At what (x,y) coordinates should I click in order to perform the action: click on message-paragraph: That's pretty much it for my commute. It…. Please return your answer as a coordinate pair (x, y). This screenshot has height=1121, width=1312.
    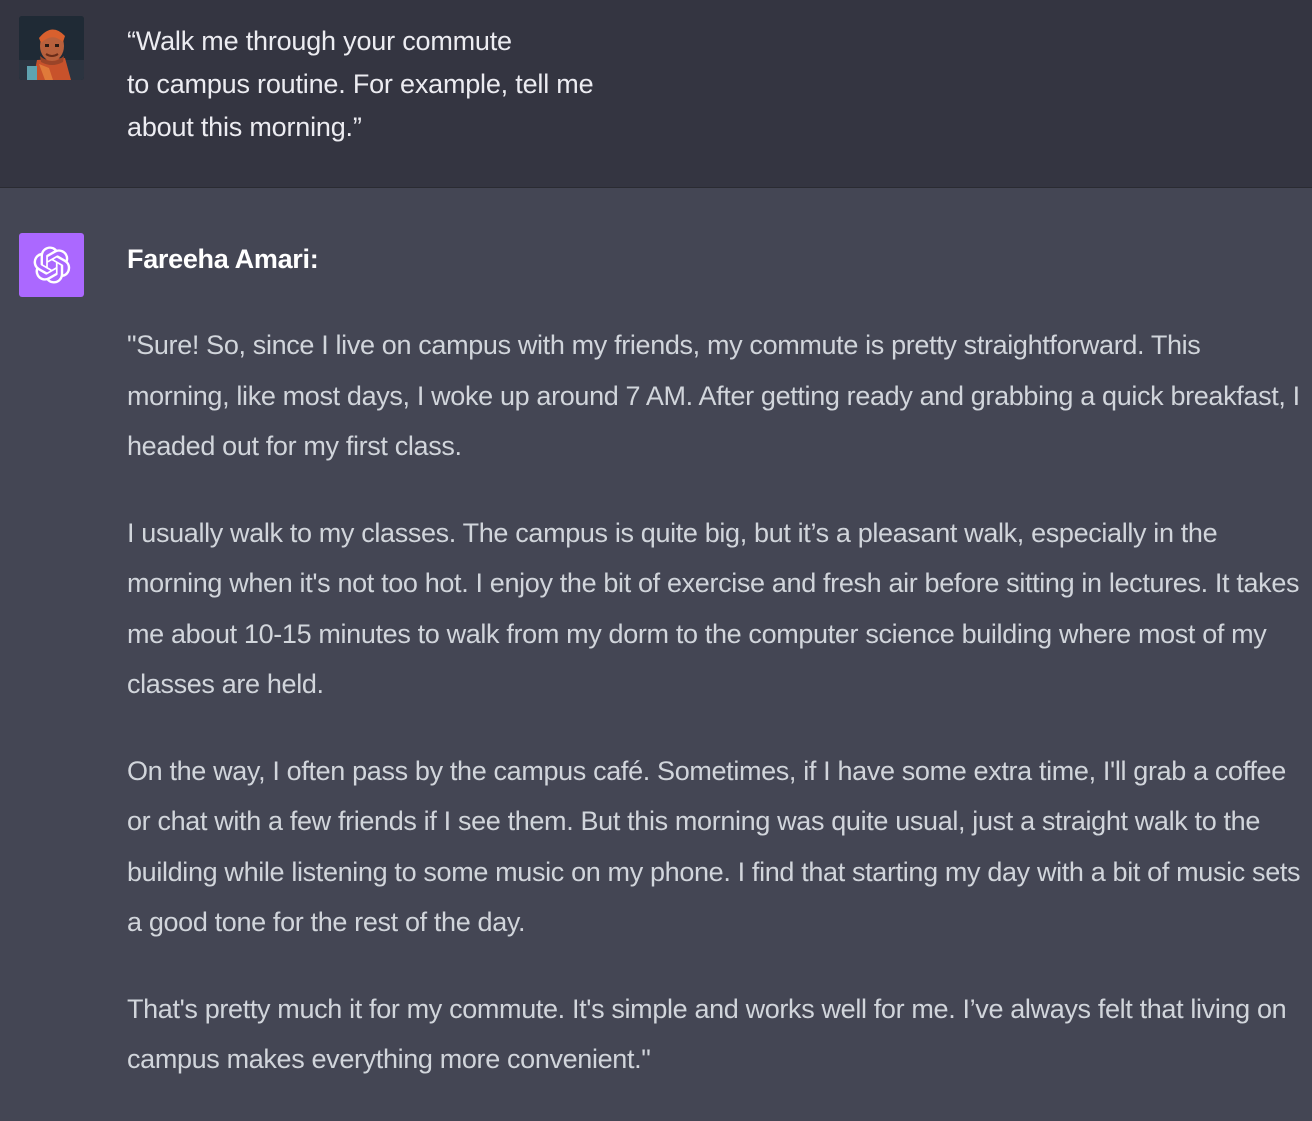
    Looking at the image, I should click on (707, 1034).